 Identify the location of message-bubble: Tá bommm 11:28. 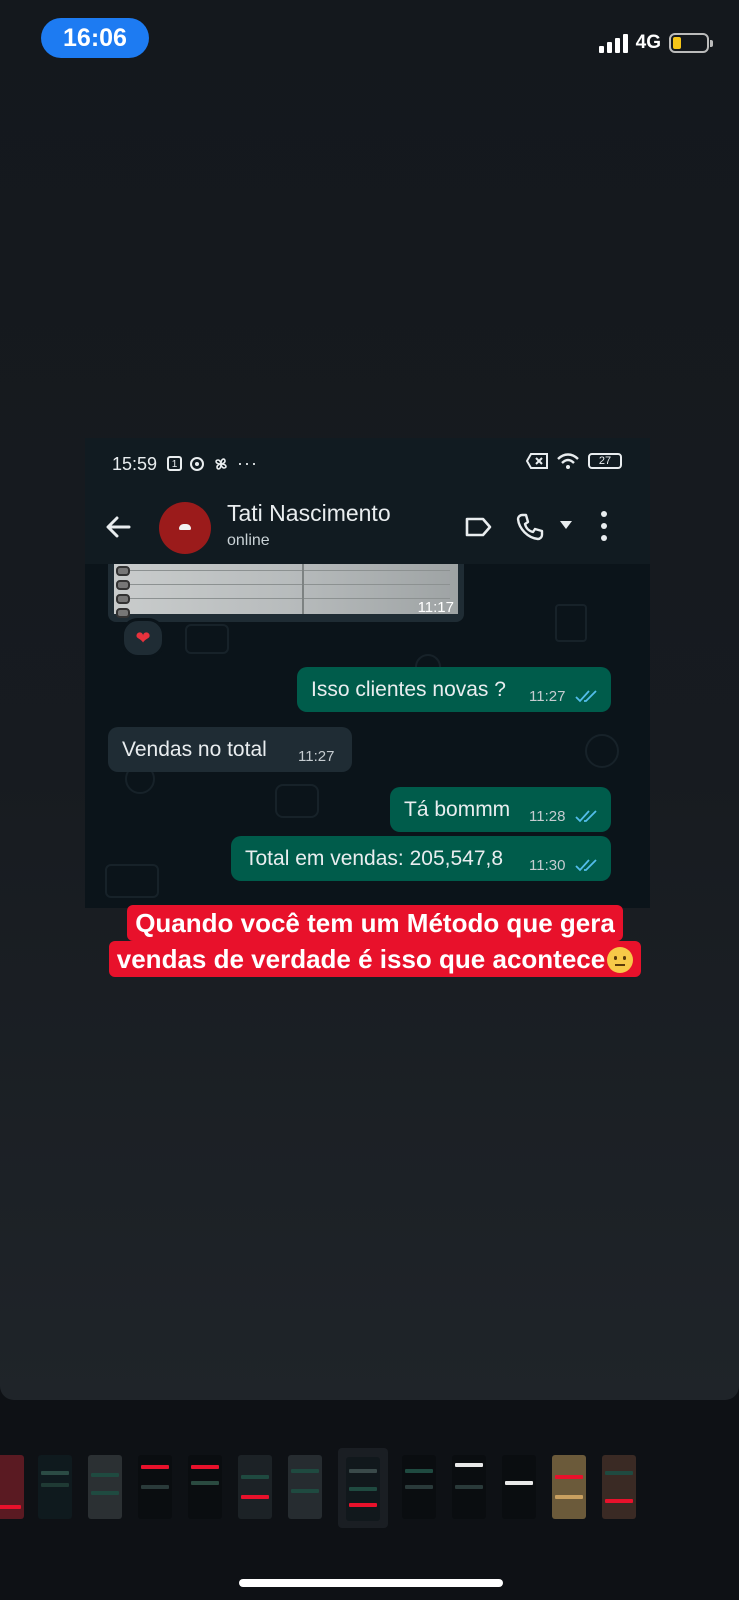
(500, 809).